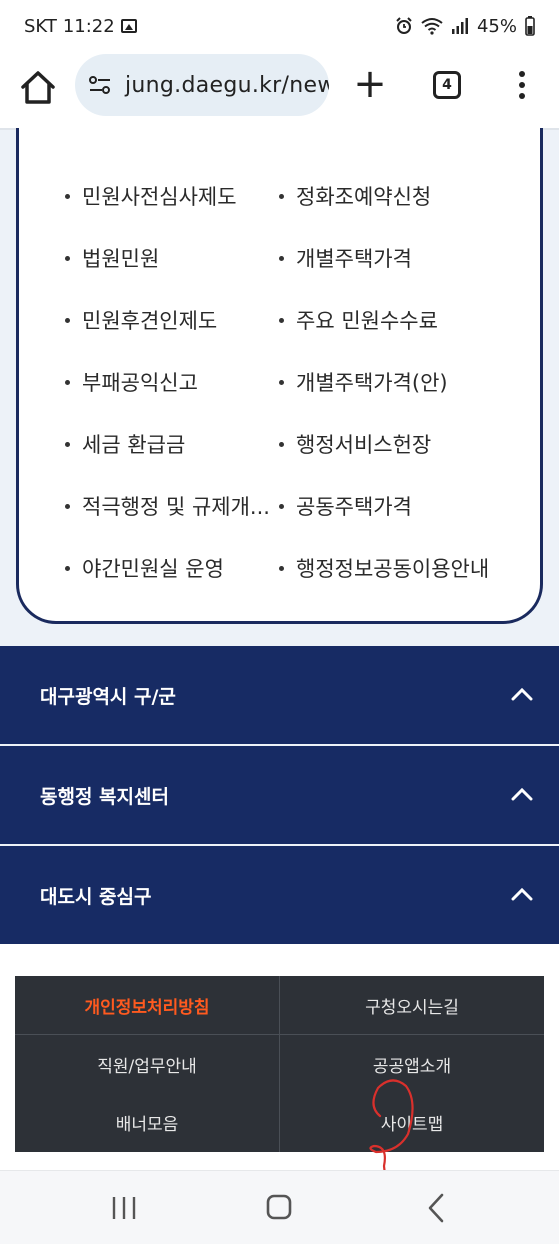 The width and height of the screenshot is (559, 1244). I want to click on status-left: SKT 11:22, so click(80, 26).